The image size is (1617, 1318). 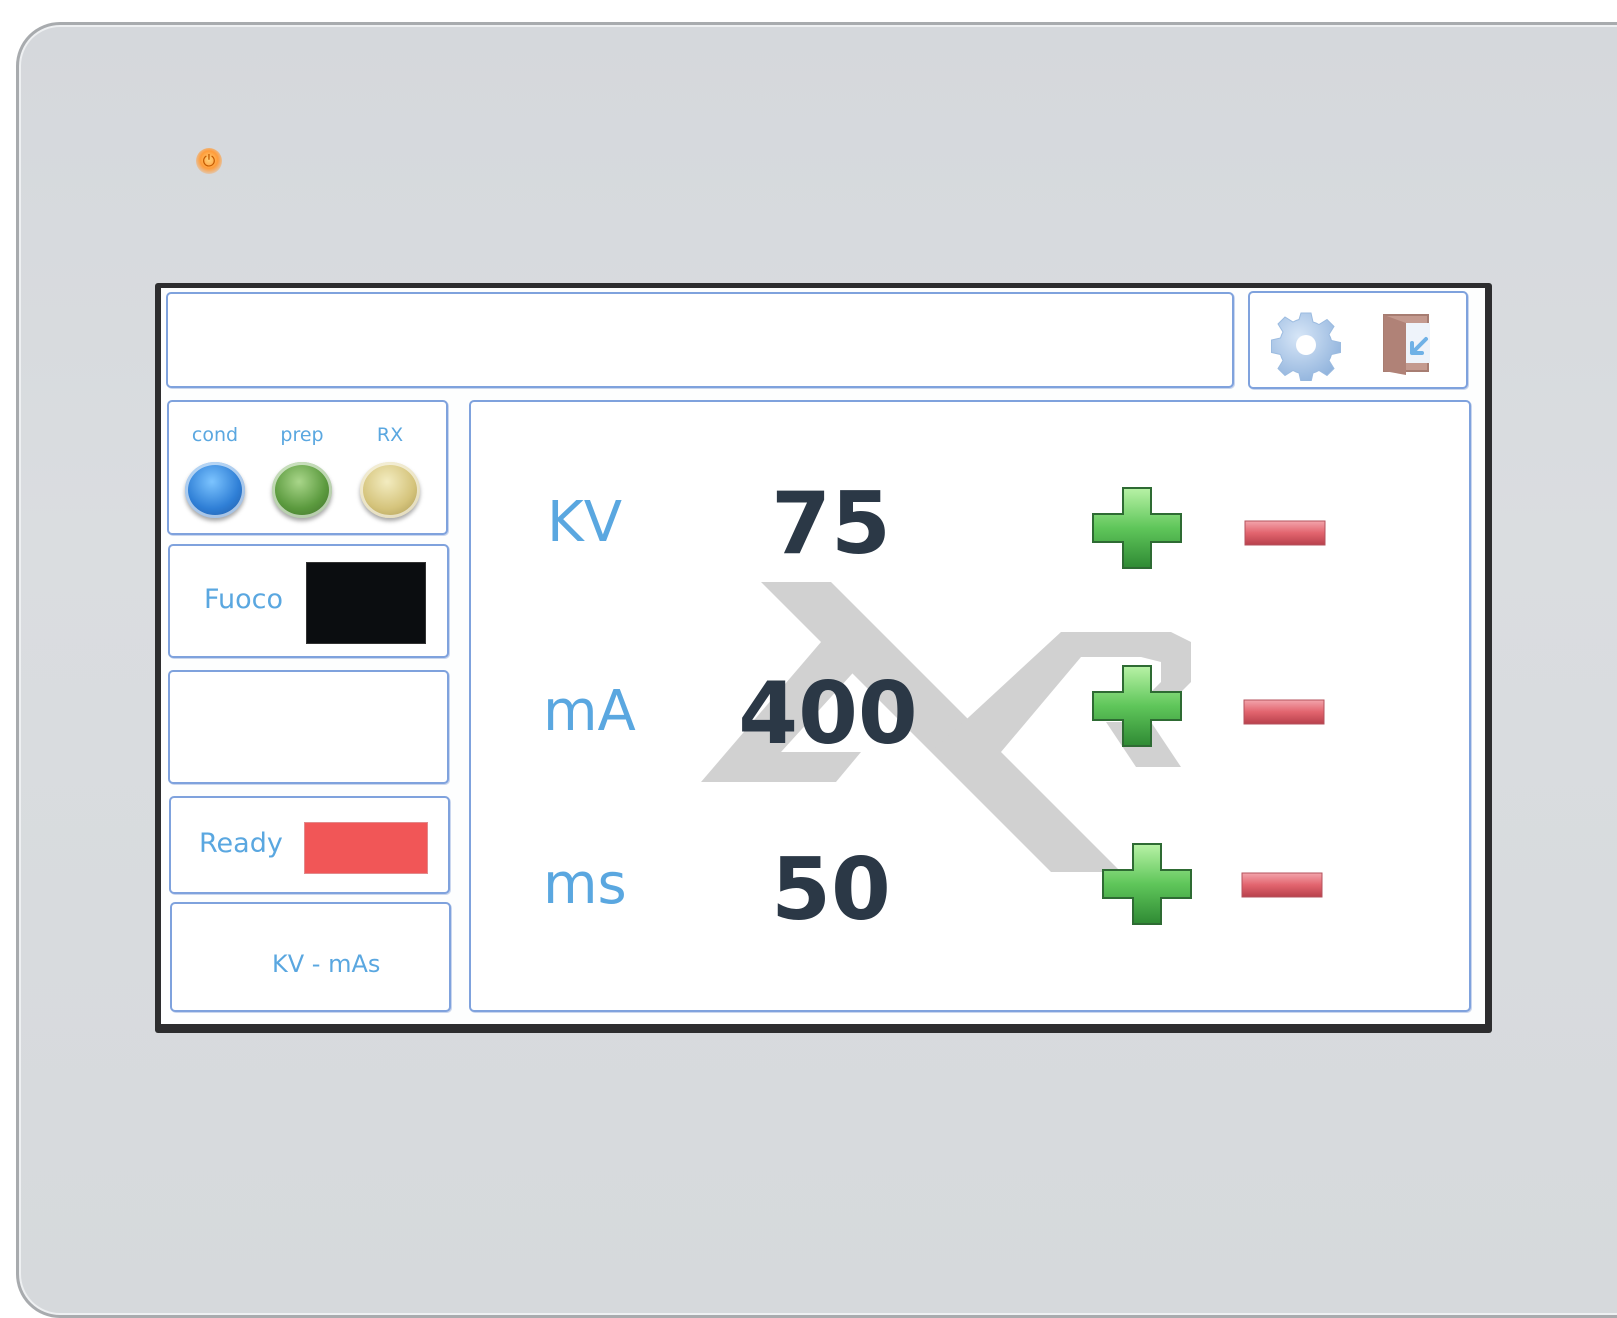 I want to click on fuoco-panel: Fuoco, so click(x=308, y=601).